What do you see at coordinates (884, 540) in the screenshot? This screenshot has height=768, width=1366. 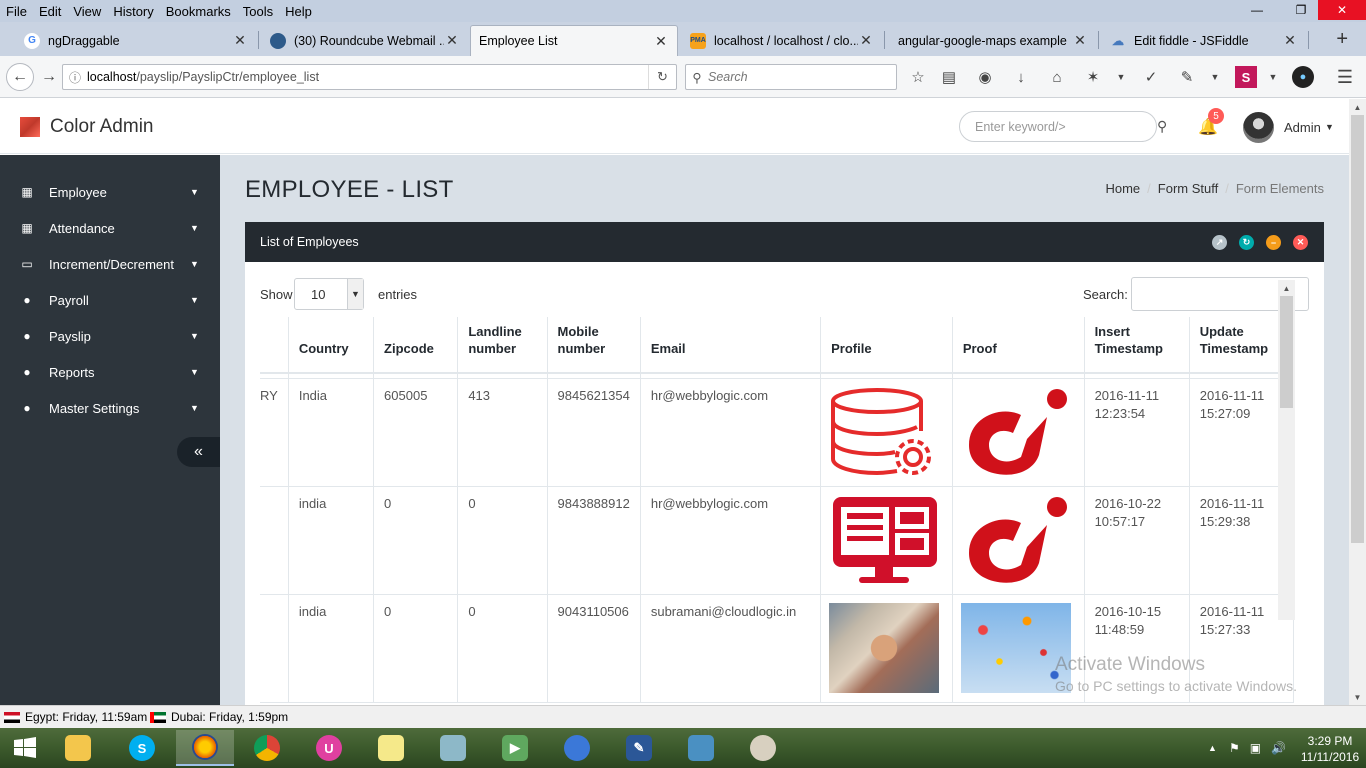 I see `monitor-dashboard-image` at bounding box center [884, 540].